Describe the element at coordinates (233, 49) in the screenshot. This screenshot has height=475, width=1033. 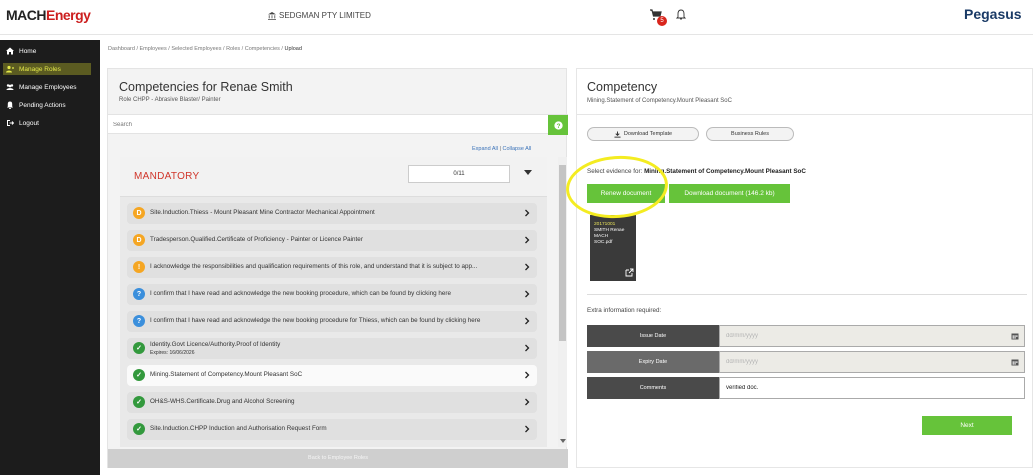
I see `breadcrumb-roles: Roles` at that location.